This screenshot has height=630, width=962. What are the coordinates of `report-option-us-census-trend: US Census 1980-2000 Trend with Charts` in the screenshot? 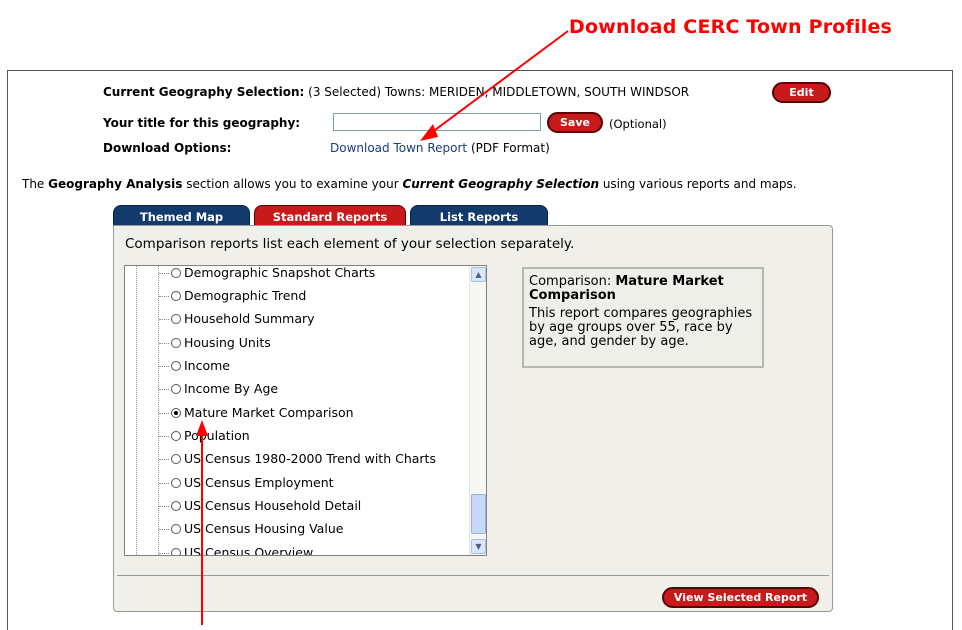 It's located at (297, 459).